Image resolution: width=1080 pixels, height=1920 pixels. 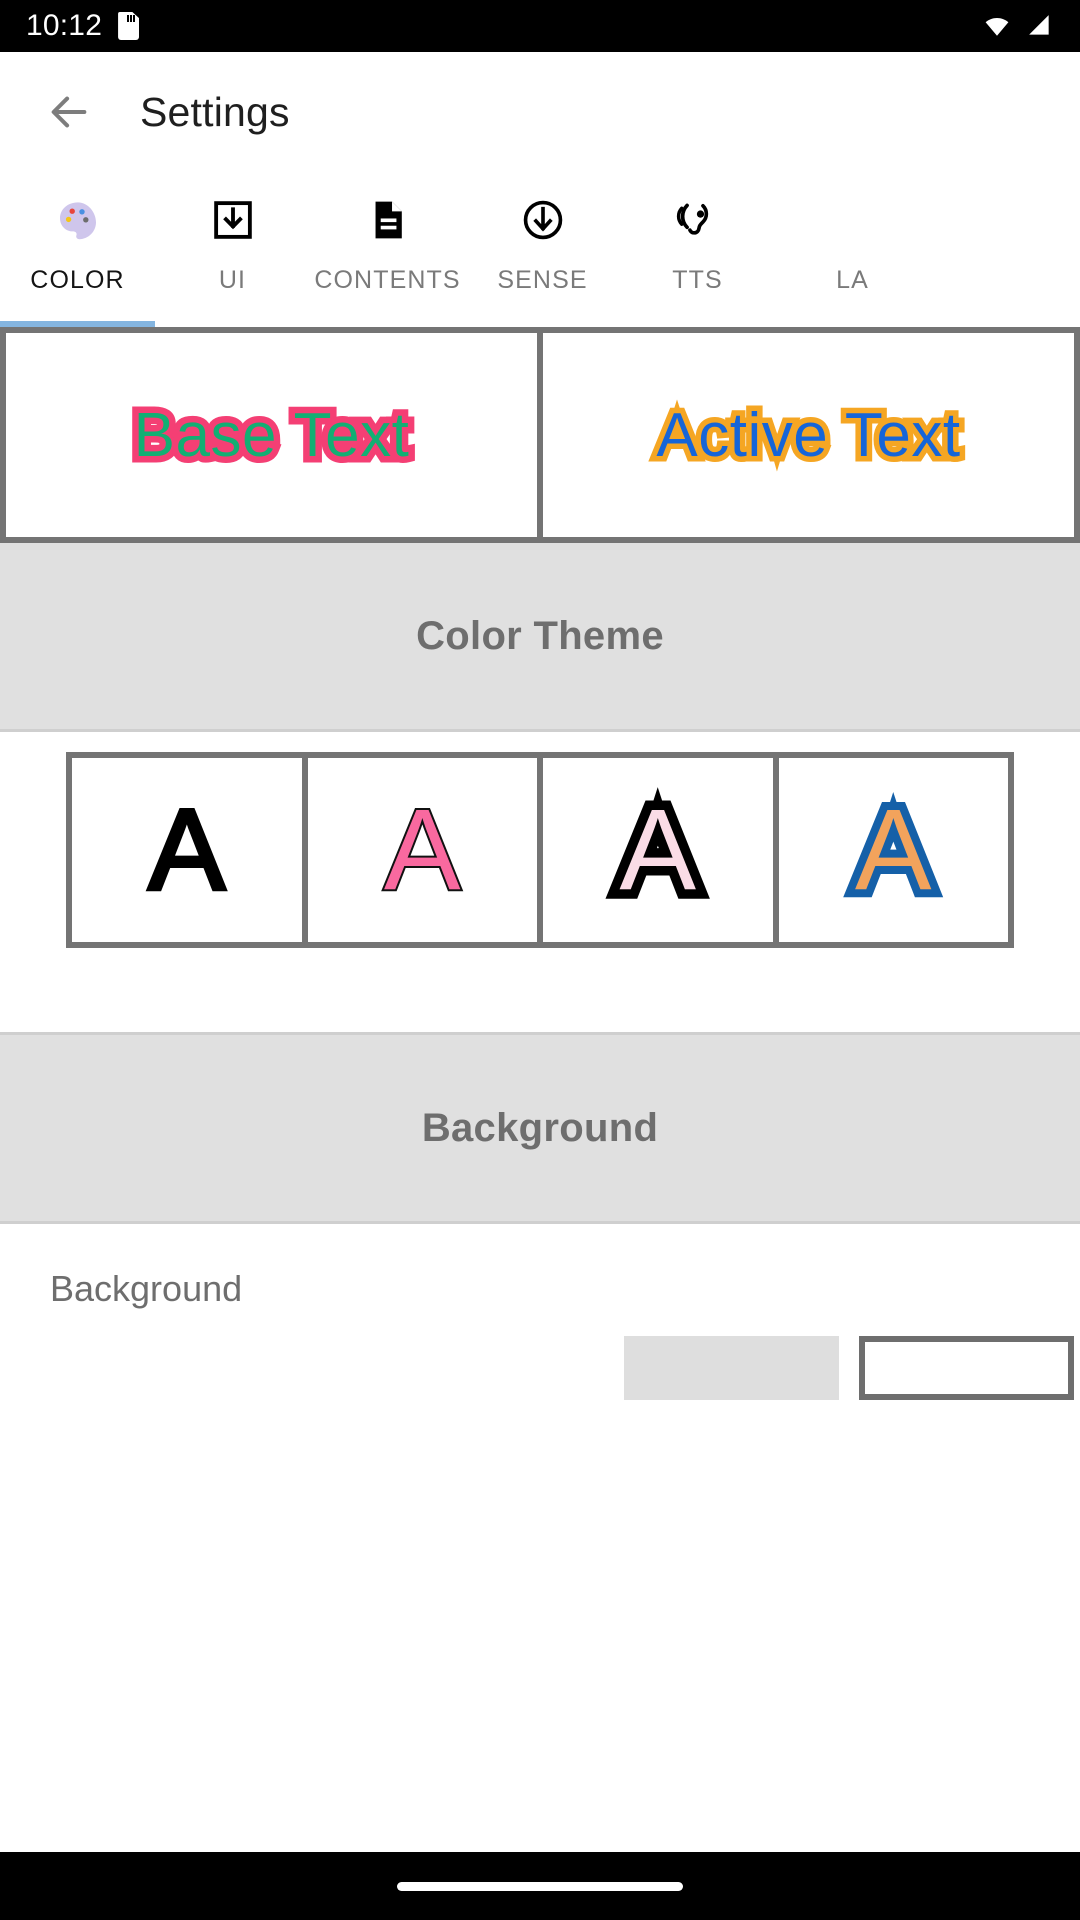 I want to click on background-list-area: Background, so click(x=540, y=1312).